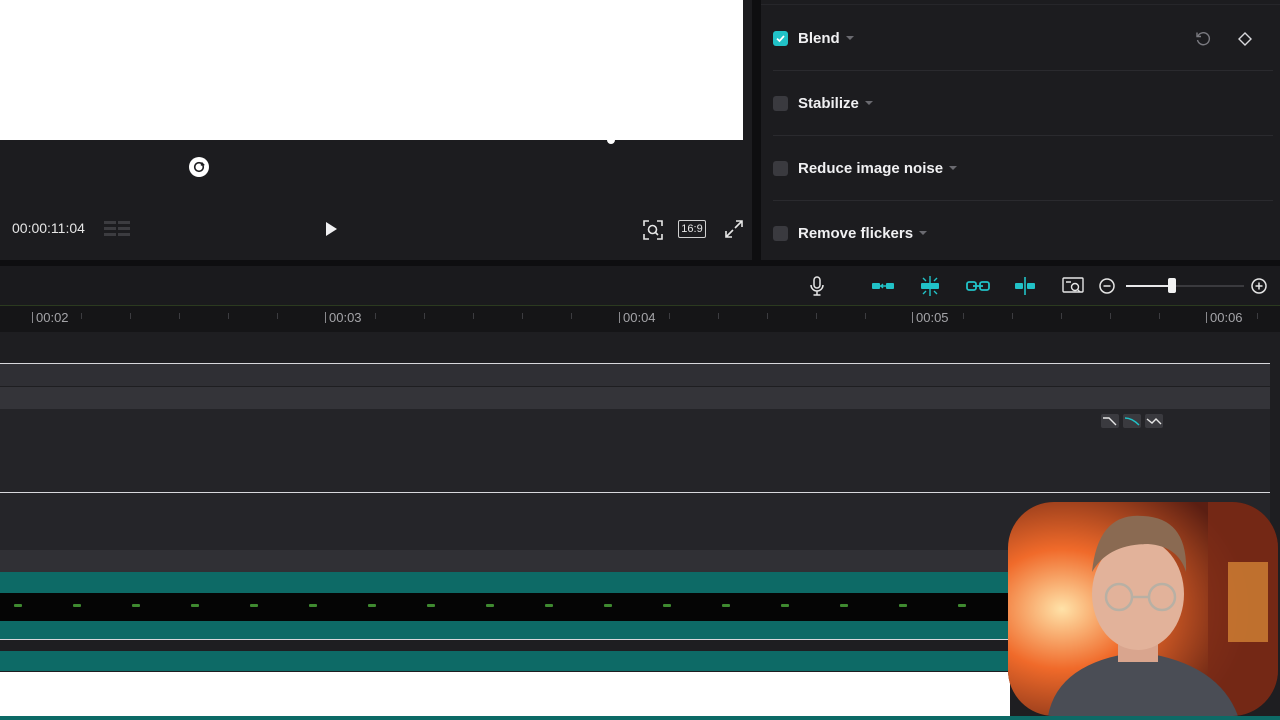 Image resolution: width=1280 pixels, height=720 pixels. What do you see at coordinates (780, 103) in the screenshot?
I see `stabilize-checkbox` at bounding box center [780, 103].